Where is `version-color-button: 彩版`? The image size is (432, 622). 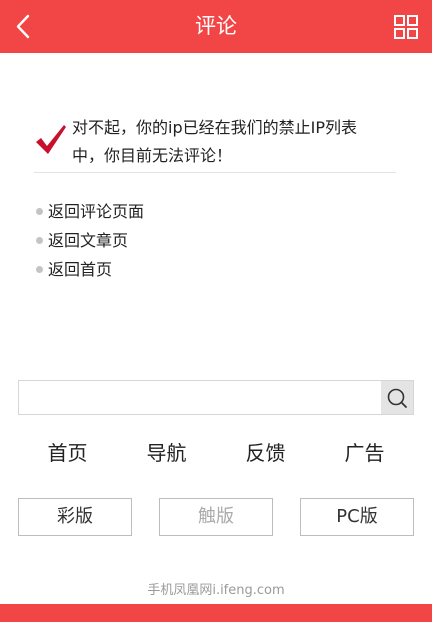 version-color-button: 彩版 is located at coordinates (75, 517).